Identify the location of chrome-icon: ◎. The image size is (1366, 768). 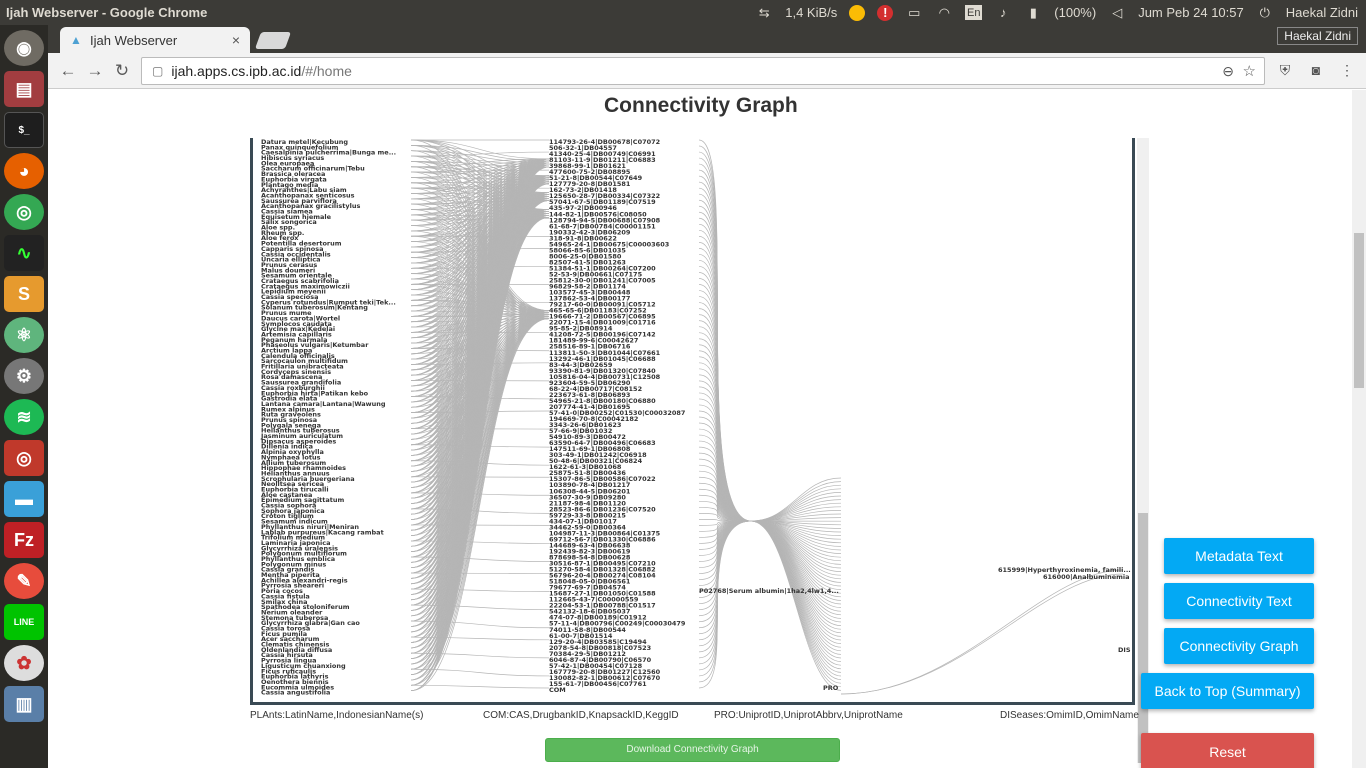
(24, 212).